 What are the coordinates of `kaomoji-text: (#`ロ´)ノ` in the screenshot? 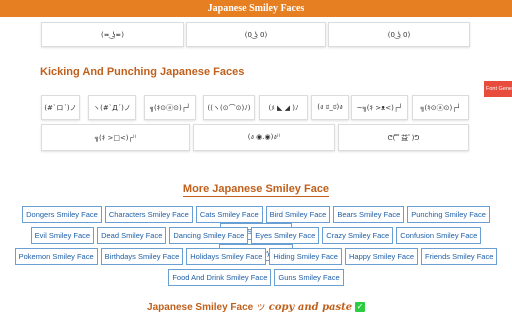 It's located at (60, 107).